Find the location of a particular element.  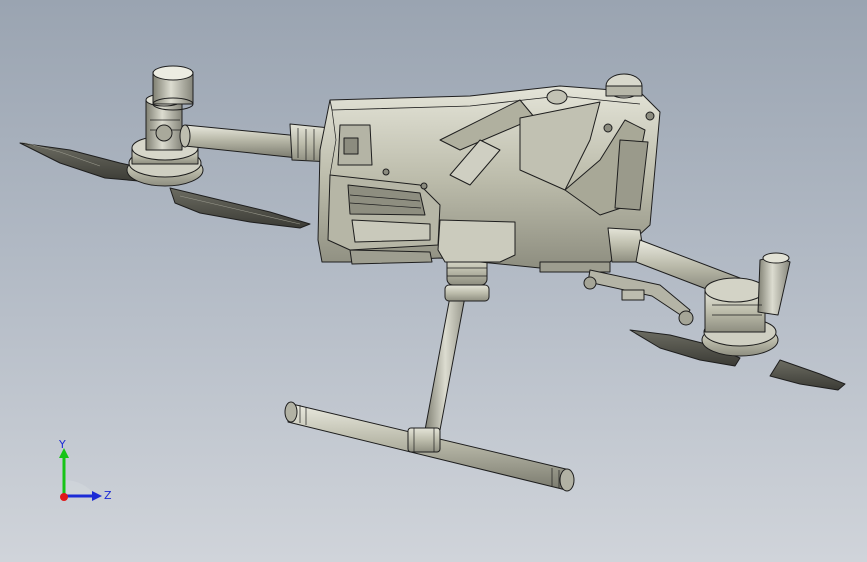

left-arm is located at coordinates (256, 143).